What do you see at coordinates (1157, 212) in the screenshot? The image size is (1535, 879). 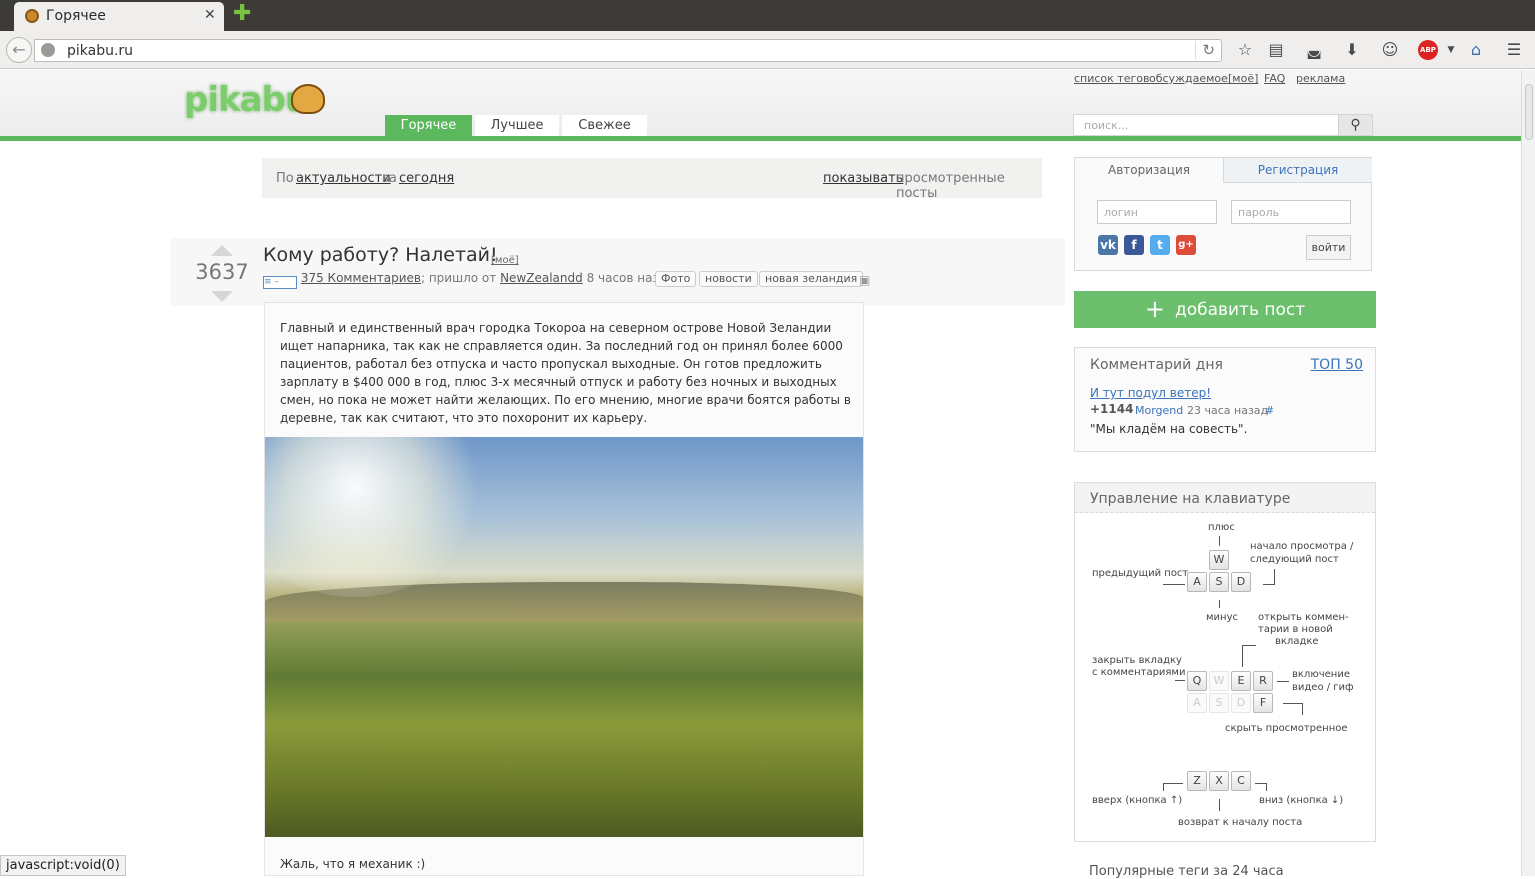 I see `login-field: логин` at bounding box center [1157, 212].